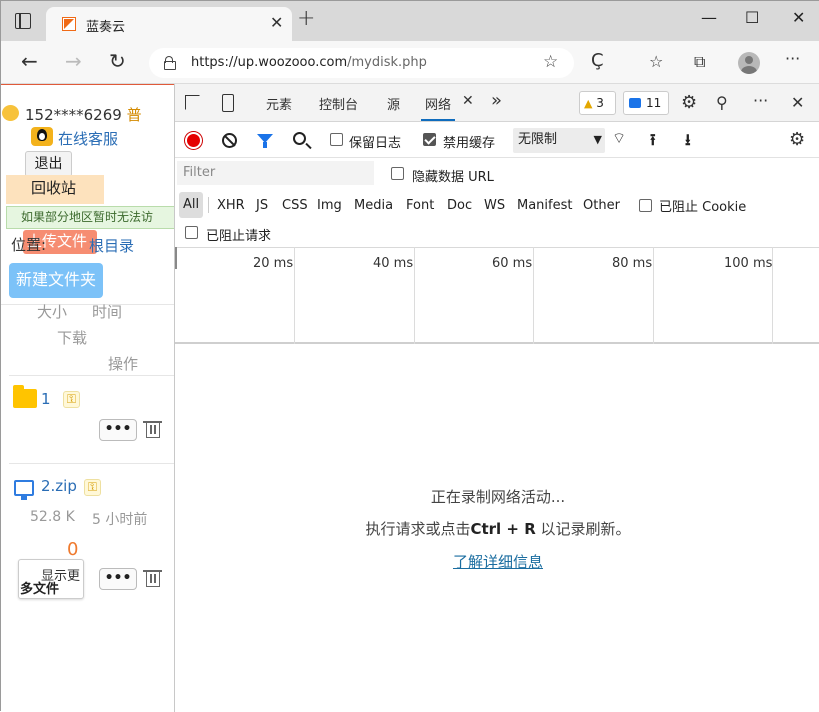 Image resolution: width=819 pixels, height=712 pixels. What do you see at coordinates (55, 189) in the screenshot?
I see `recycle-bin-button: 回收站` at bounding box center [55, 189].